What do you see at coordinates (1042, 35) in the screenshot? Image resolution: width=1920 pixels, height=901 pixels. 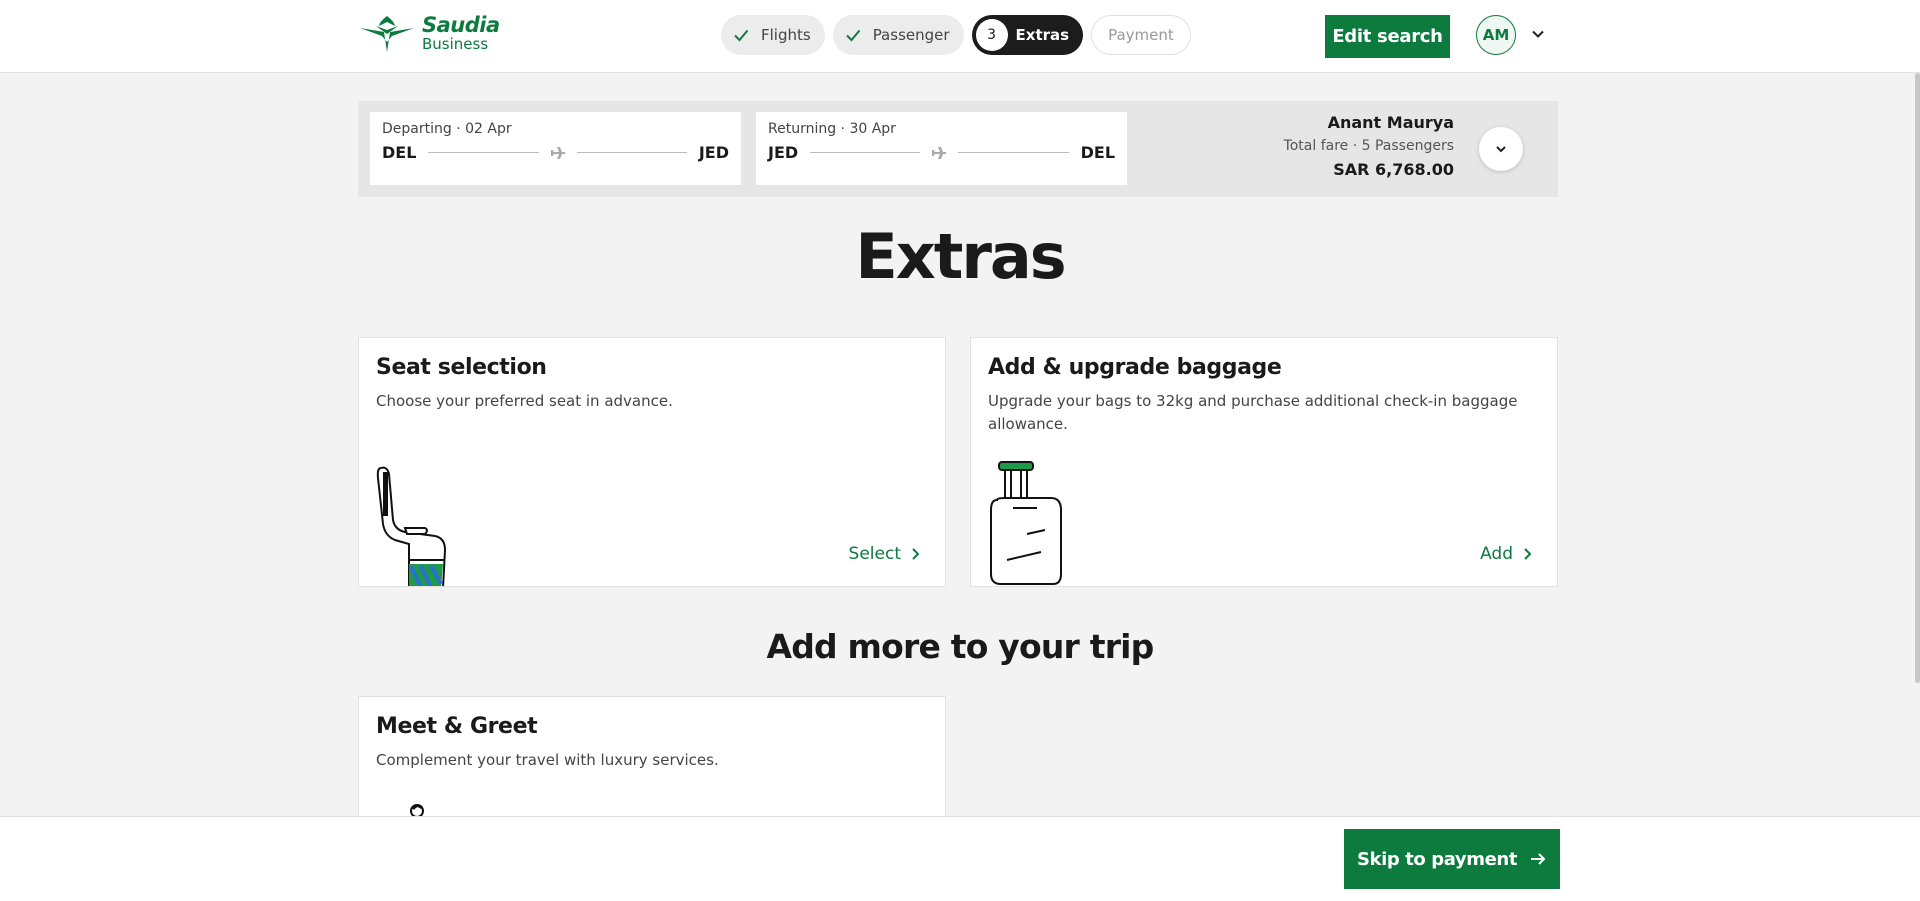 I see `step-label: Extras` at bounding box center [1042, 35].